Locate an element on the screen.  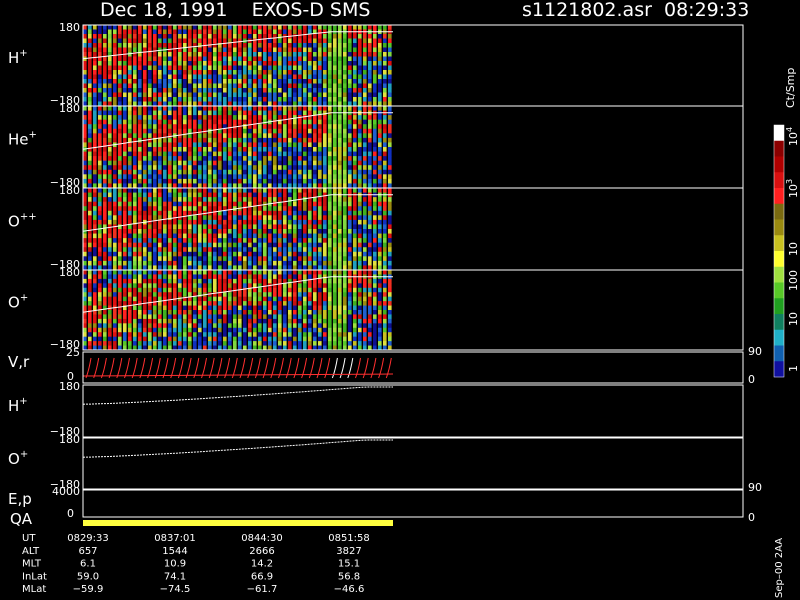
frame-ep is located at coordinates (413, 503).